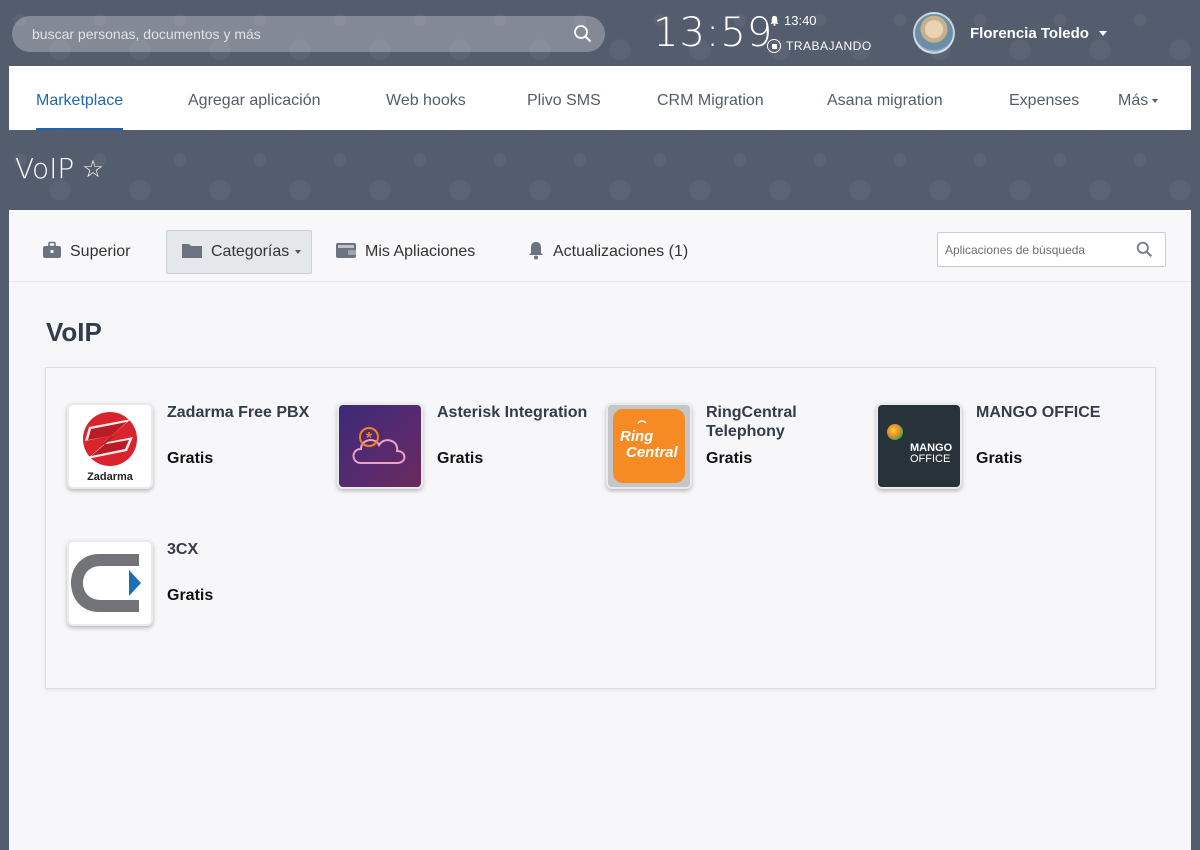 Image resolution: width=1200 pixels, height=850 pixels. What do you see at coordinates (192, 252) in the screenshot?
I see `folder-icon` at bounding box center [192, 252].